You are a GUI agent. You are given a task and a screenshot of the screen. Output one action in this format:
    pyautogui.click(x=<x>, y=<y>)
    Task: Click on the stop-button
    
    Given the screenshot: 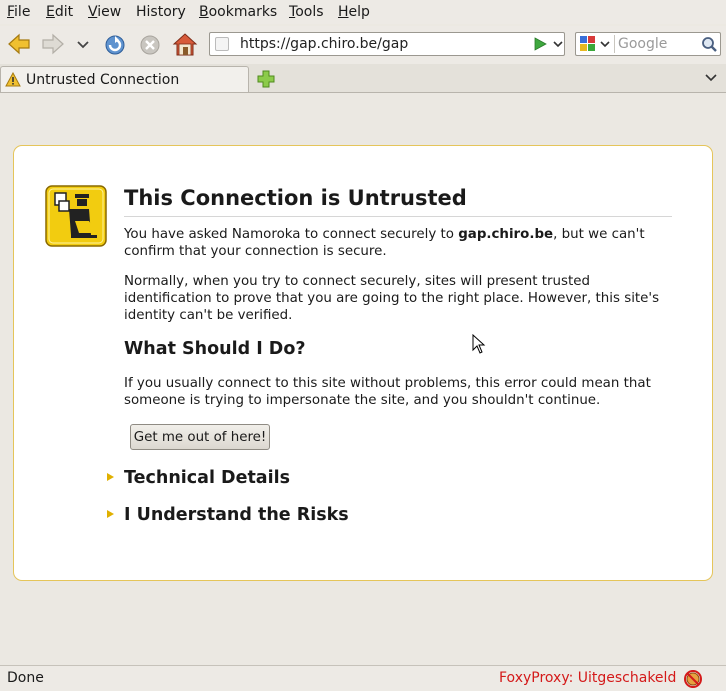 What is the action you would take?
    pyautogui.click(x=150, y=44)
    